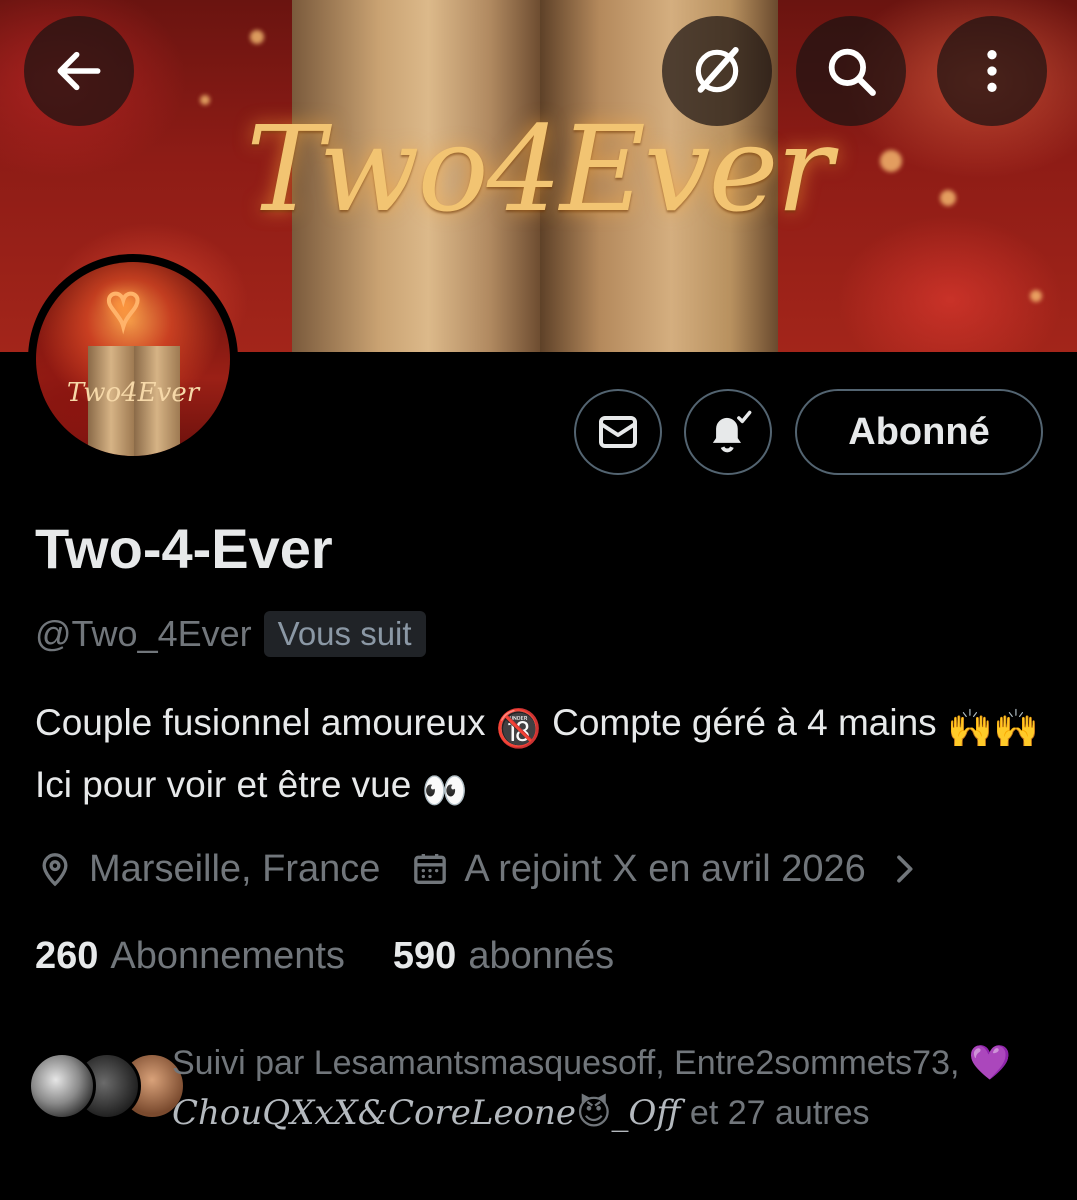 The width and height of the screenshot is (1077, 1200). I want to click on more-button, so click(992, 71).